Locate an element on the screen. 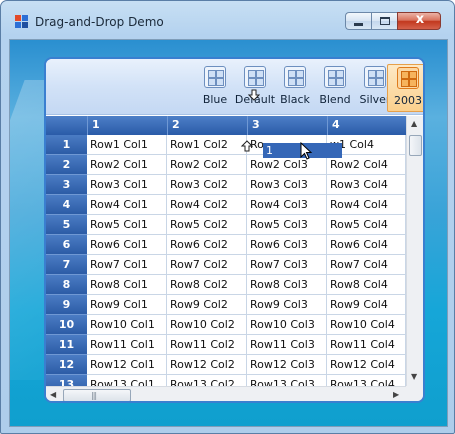 The width and height of the screenshot is (455, 434). row-header: 2 is located at coordinates (66, 165).